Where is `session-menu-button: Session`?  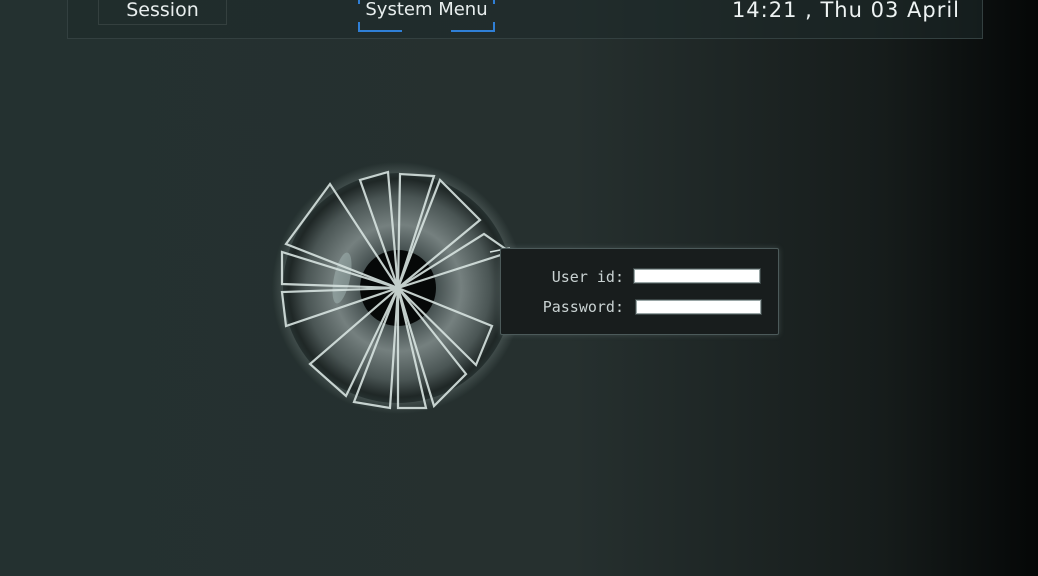
session-menu-button: Session is located at coordinates (162, 12).